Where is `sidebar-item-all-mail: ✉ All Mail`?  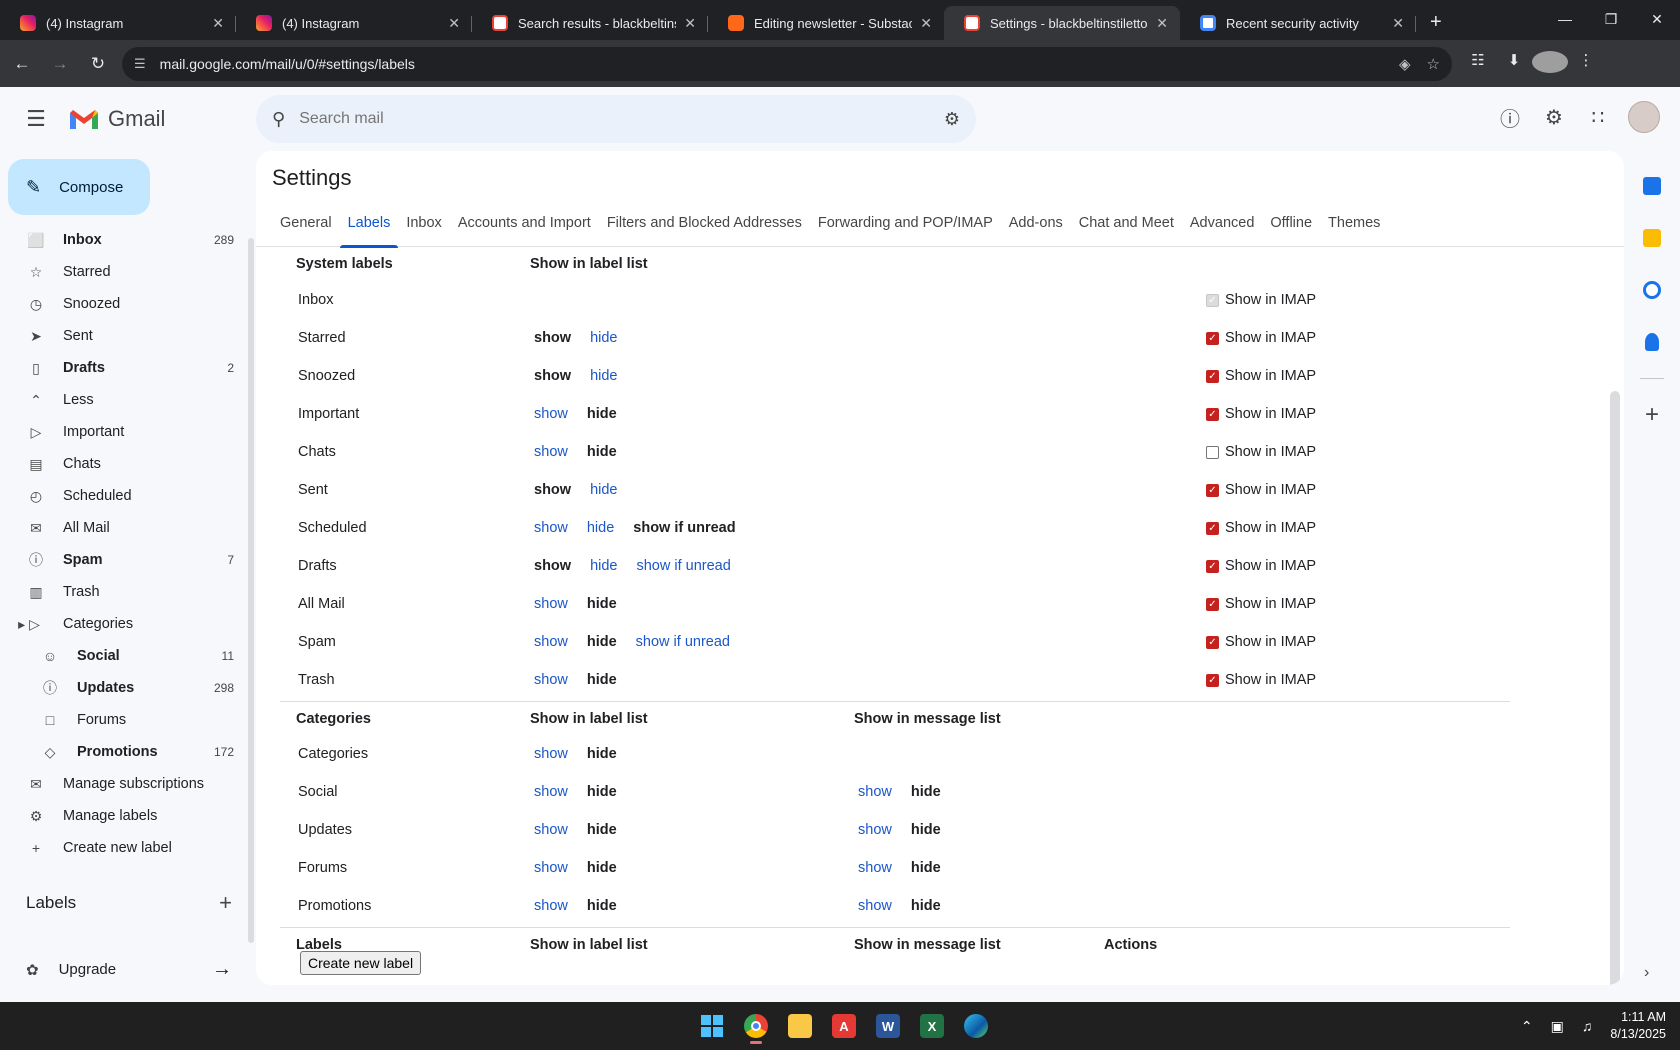 sidebar-item-all-mail: ✉ All Mail is located at coordinates (123, 528).